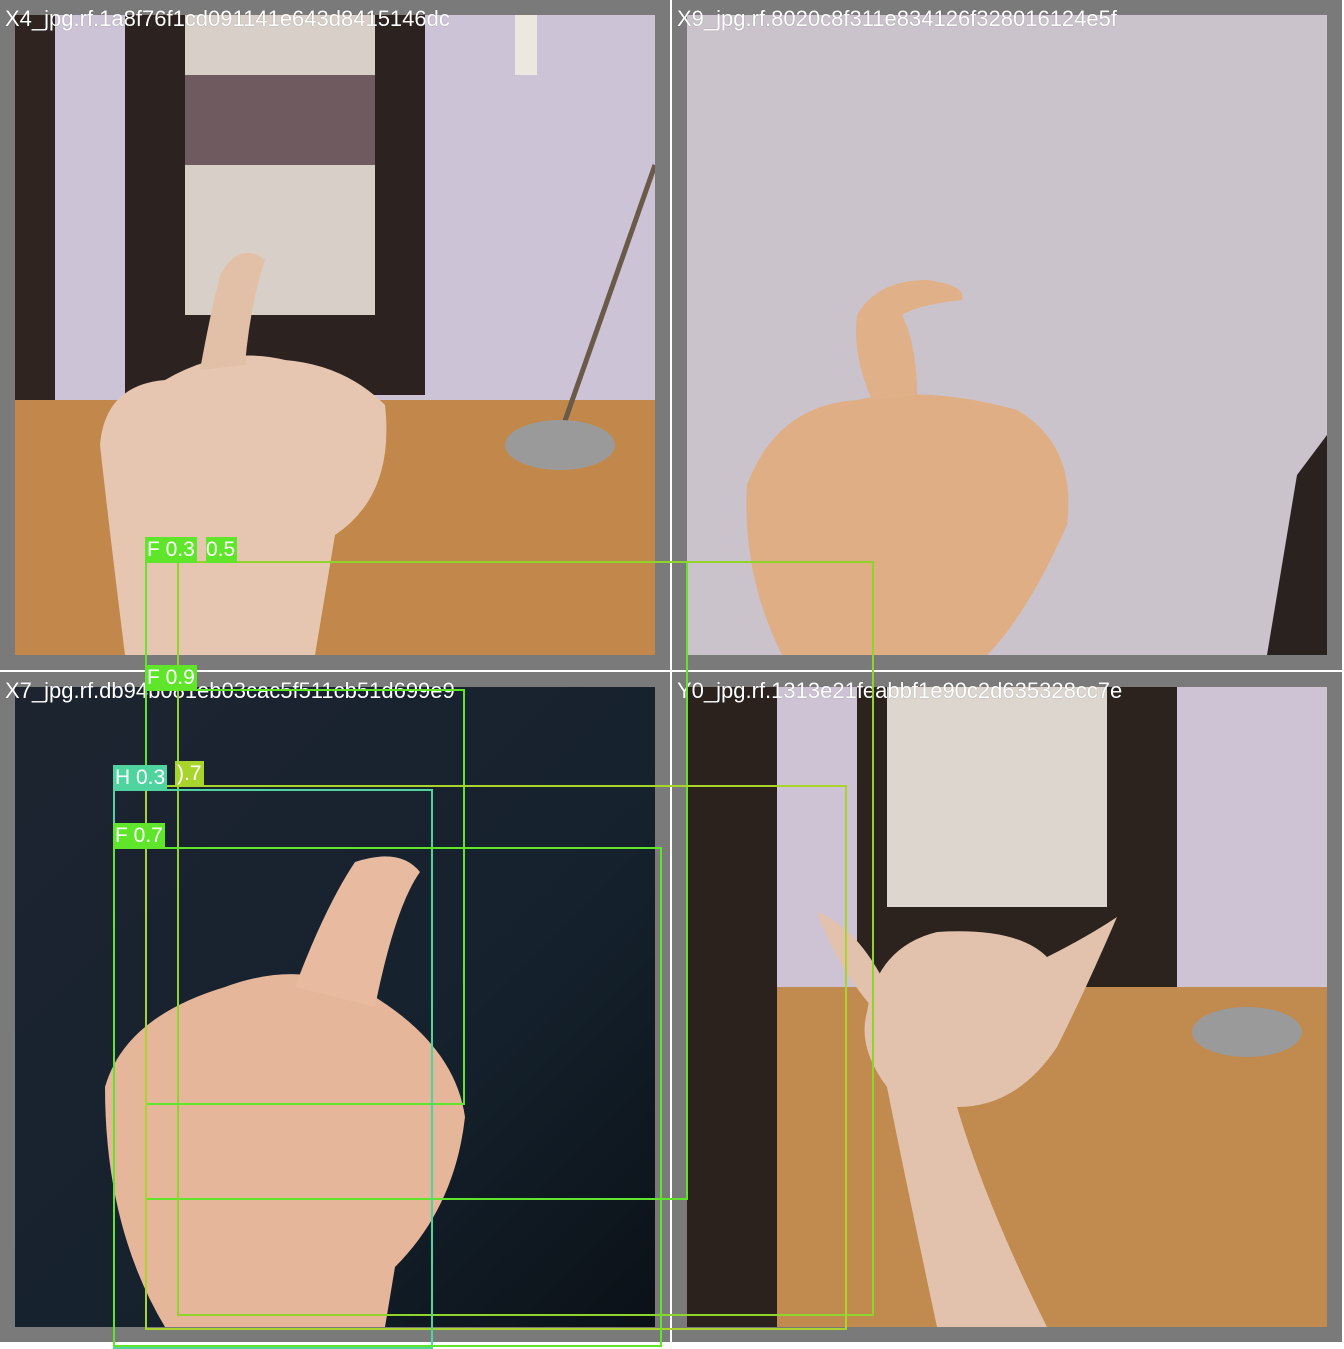 This screenshot has width=1344, height=1349. I want to click on detection-label: F 0.7, so click(139, 836).